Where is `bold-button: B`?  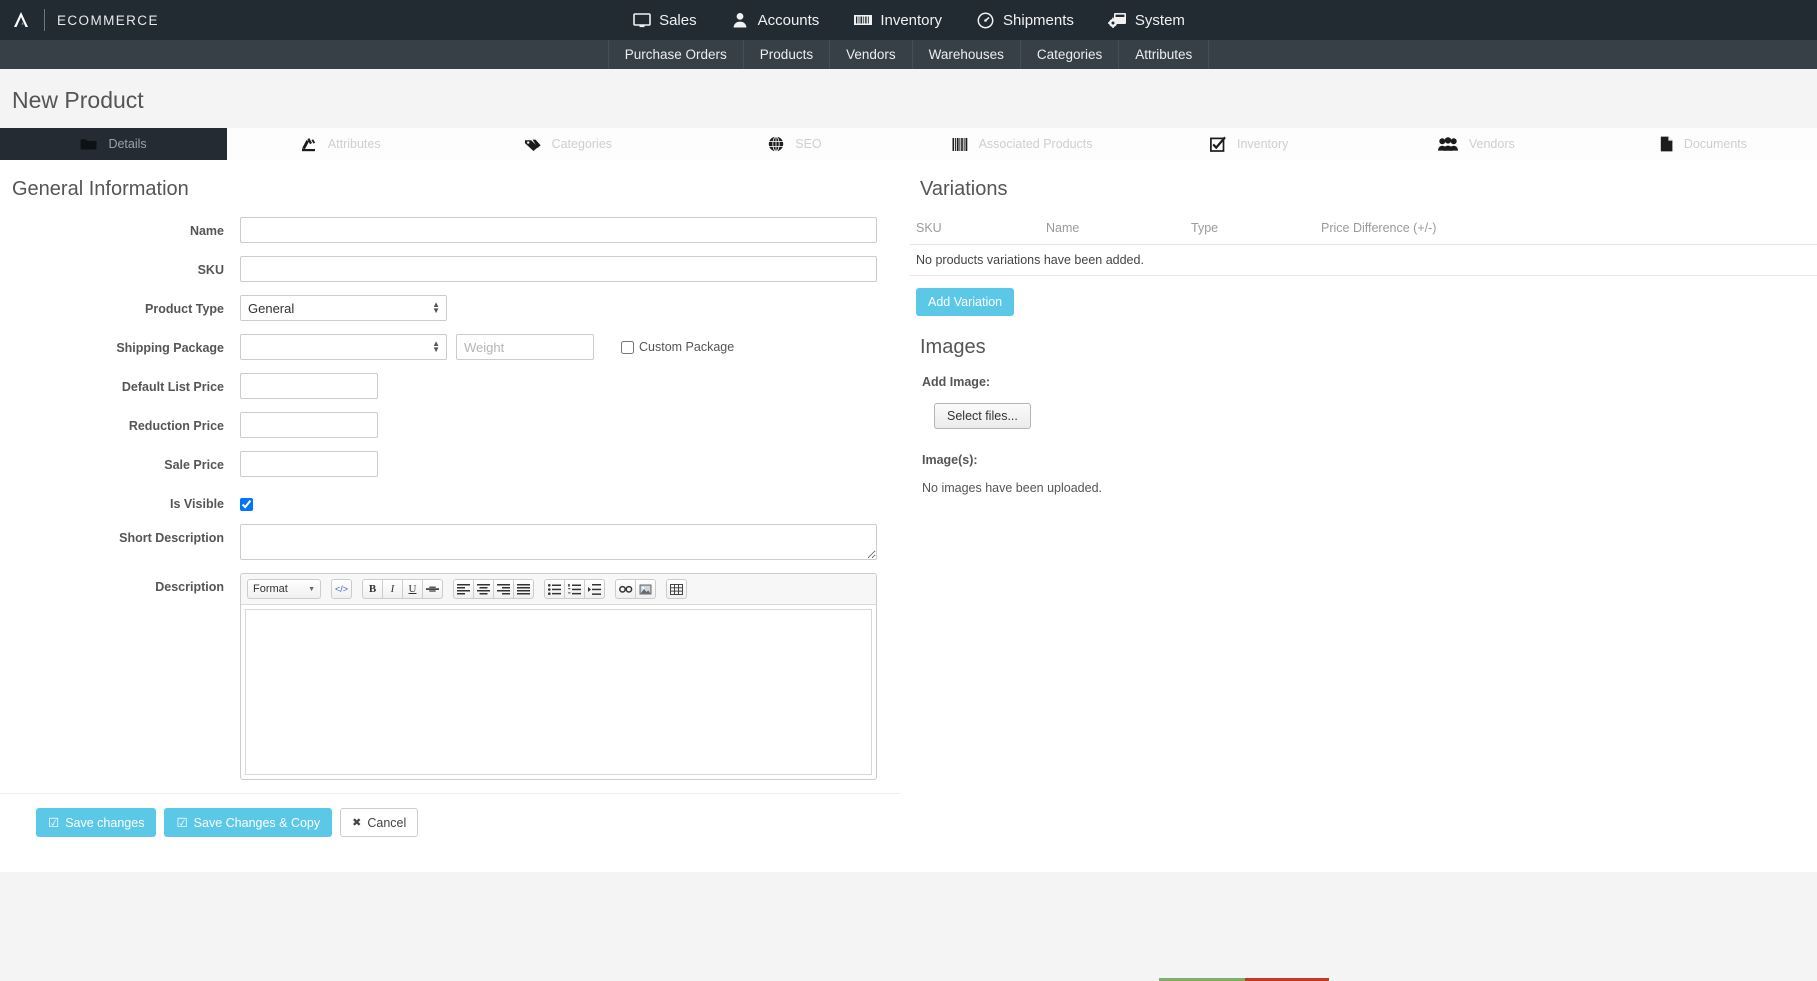
bold-button: B is located at coordinates (372, 589).